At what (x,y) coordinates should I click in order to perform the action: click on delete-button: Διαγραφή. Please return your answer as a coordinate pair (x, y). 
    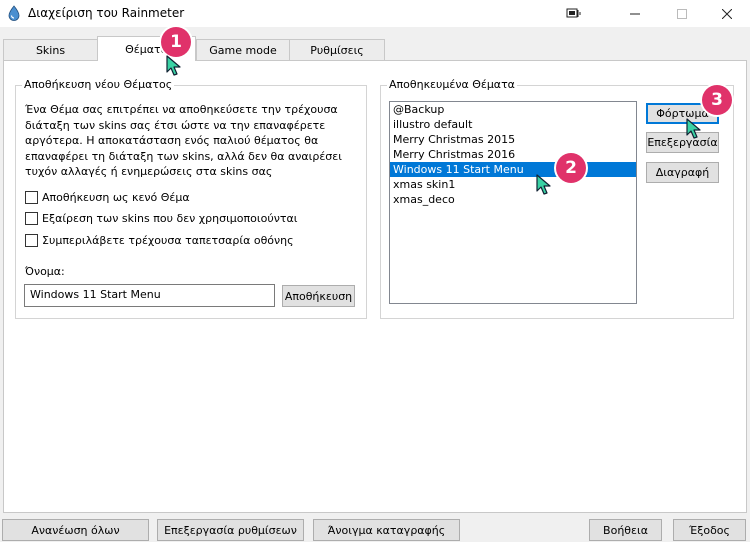
    Looking at the image, I should click on (682, 172).